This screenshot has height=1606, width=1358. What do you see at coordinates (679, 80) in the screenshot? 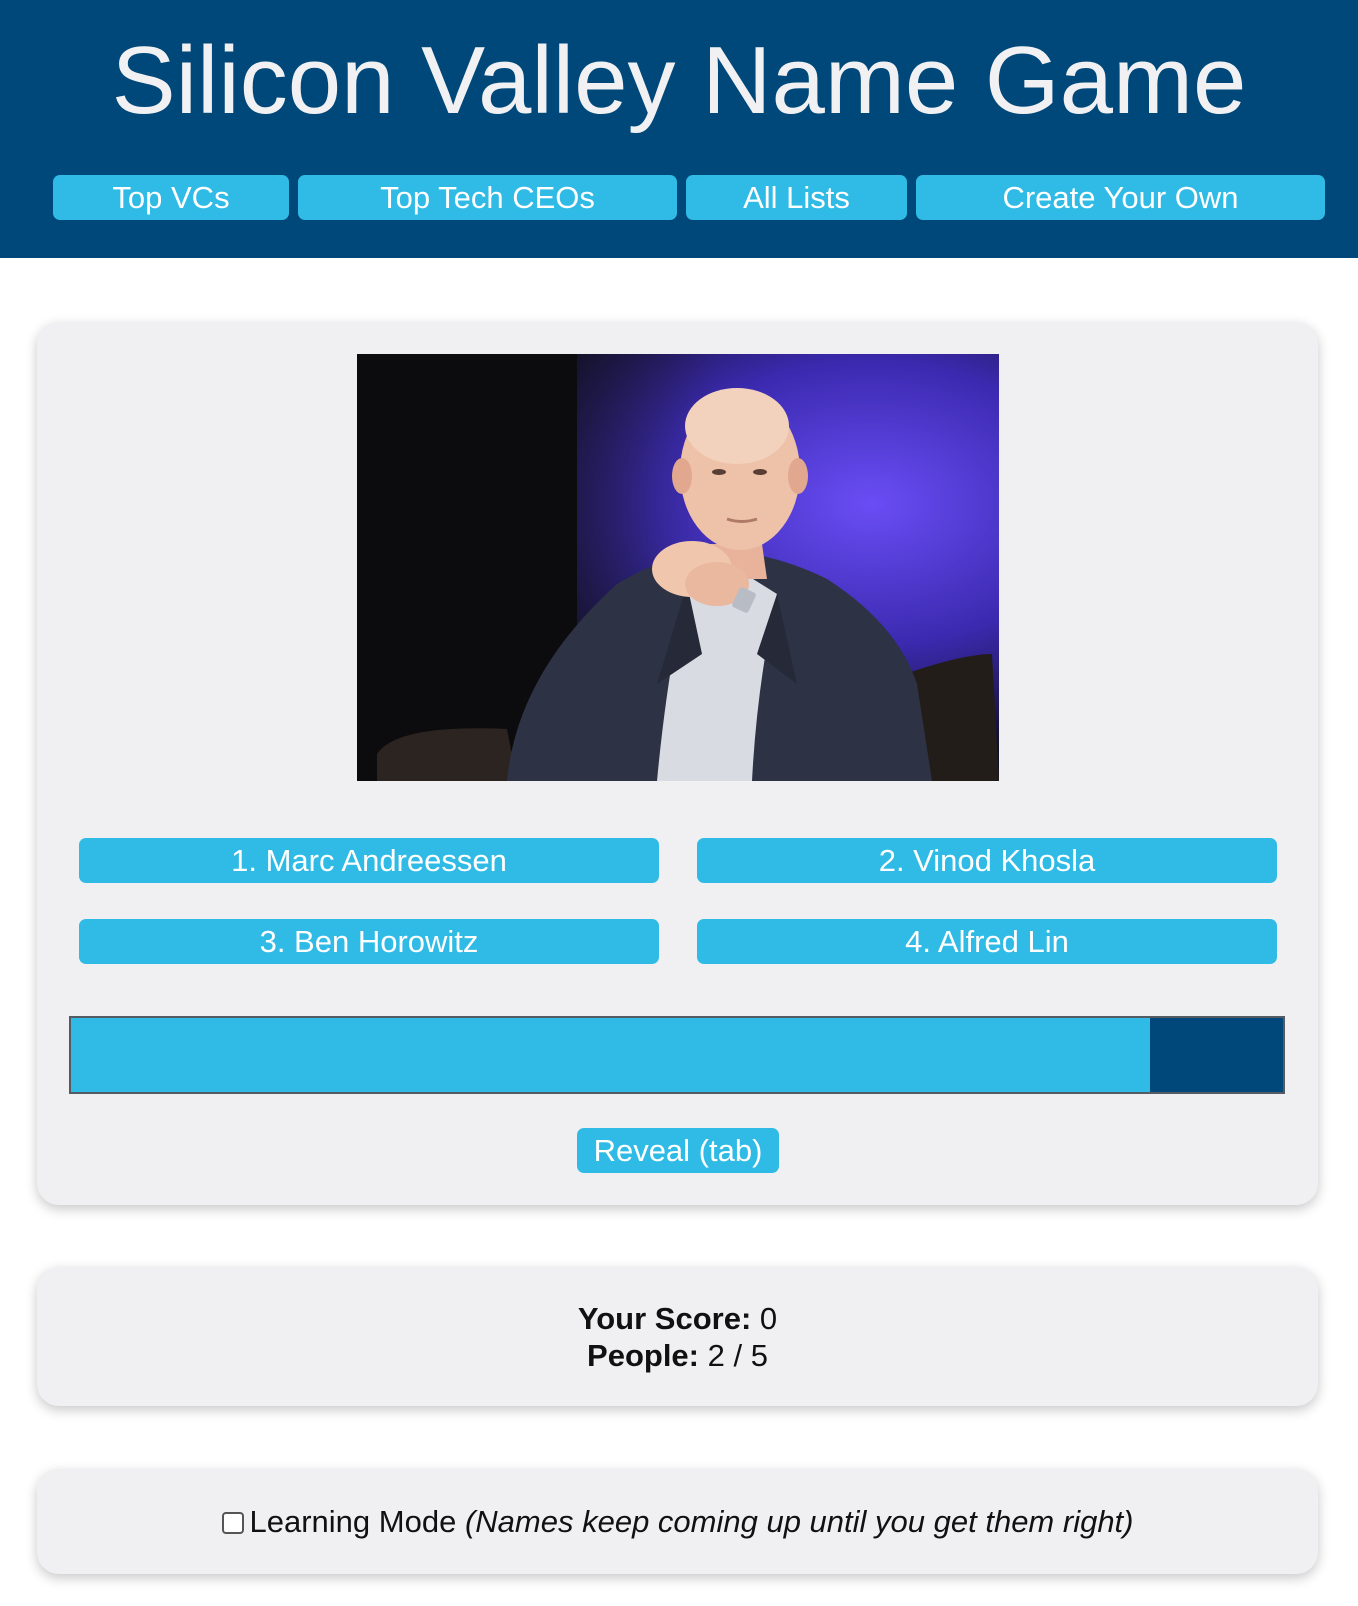
I see `site-title: Silicon Valley Name Game` at bounding box center [679, 80].